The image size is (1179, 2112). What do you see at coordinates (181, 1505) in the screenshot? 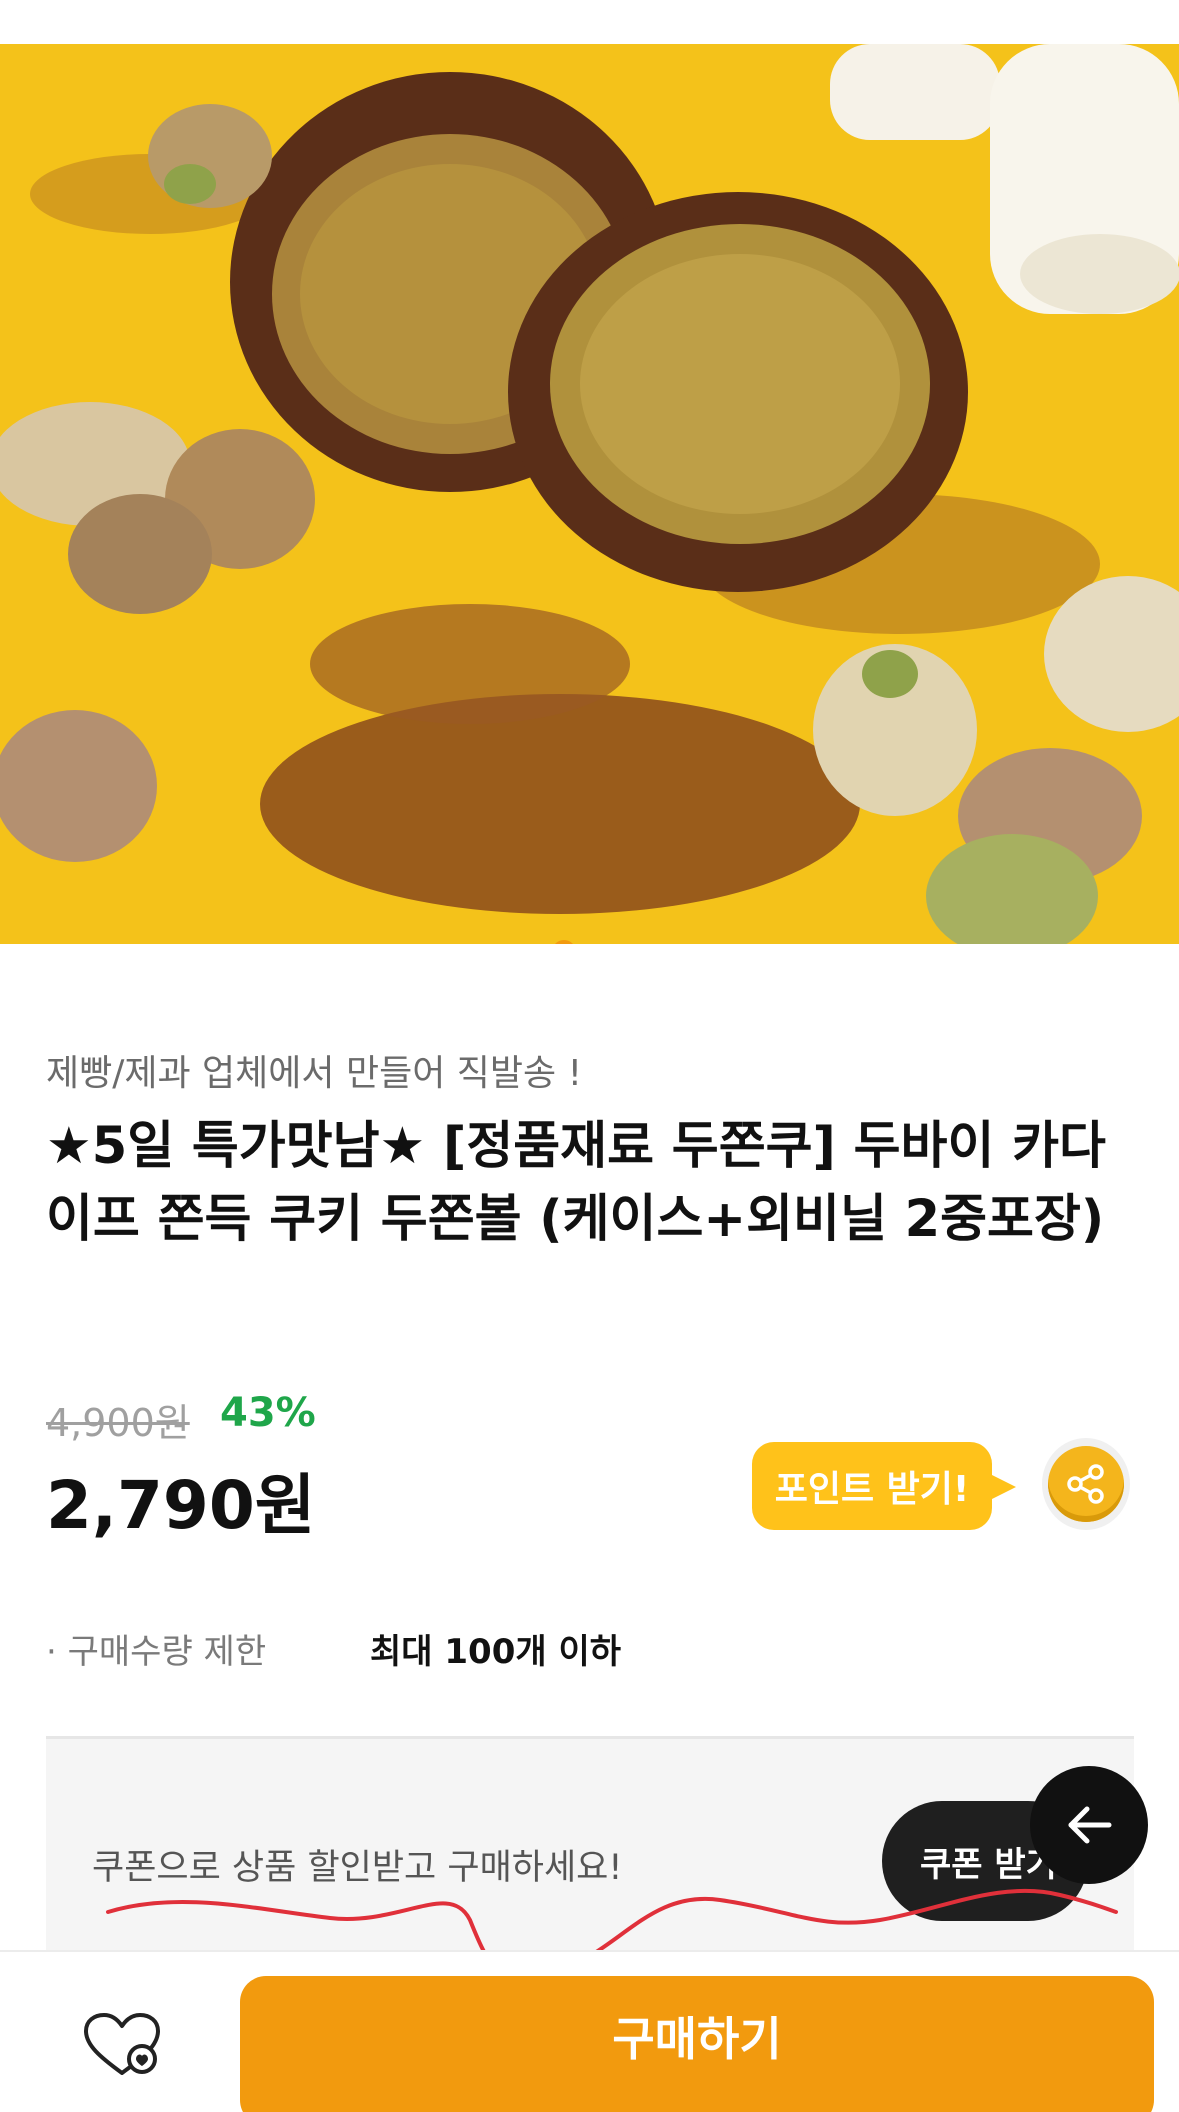
I see `sale-price: 2,790원` at bounding box center [181, 1505].